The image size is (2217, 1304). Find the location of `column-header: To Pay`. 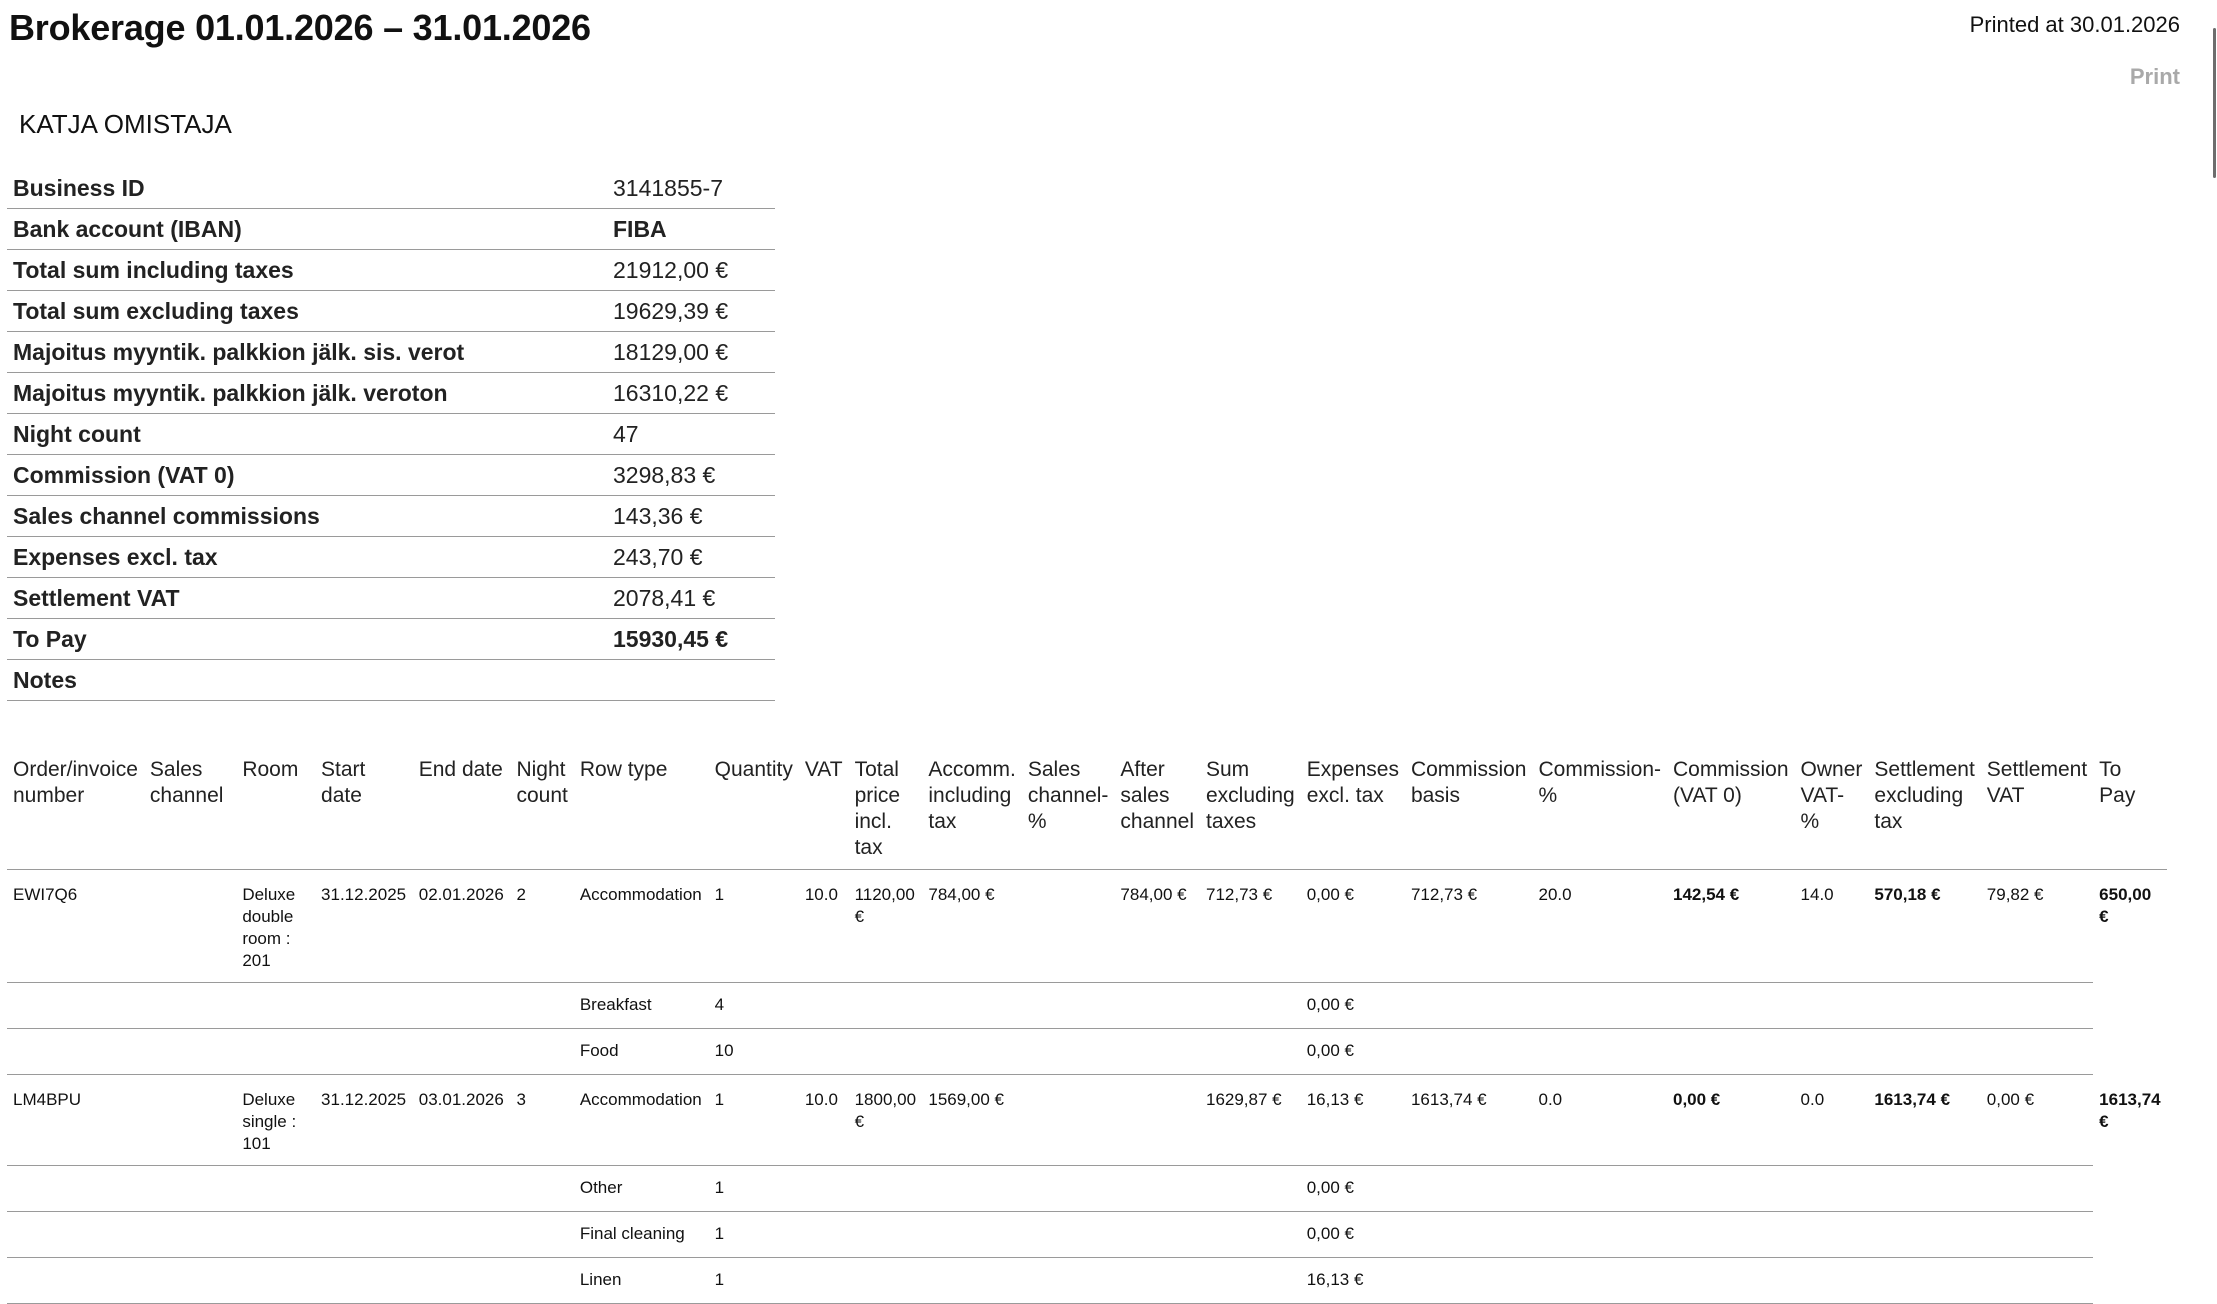

column-header: To Pay is located at coordinates (2130, 812).